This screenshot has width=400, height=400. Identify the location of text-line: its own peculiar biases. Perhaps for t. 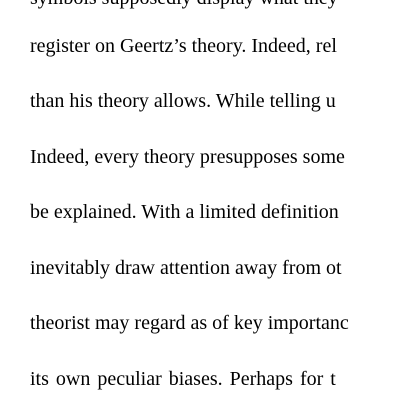
(183, 379).